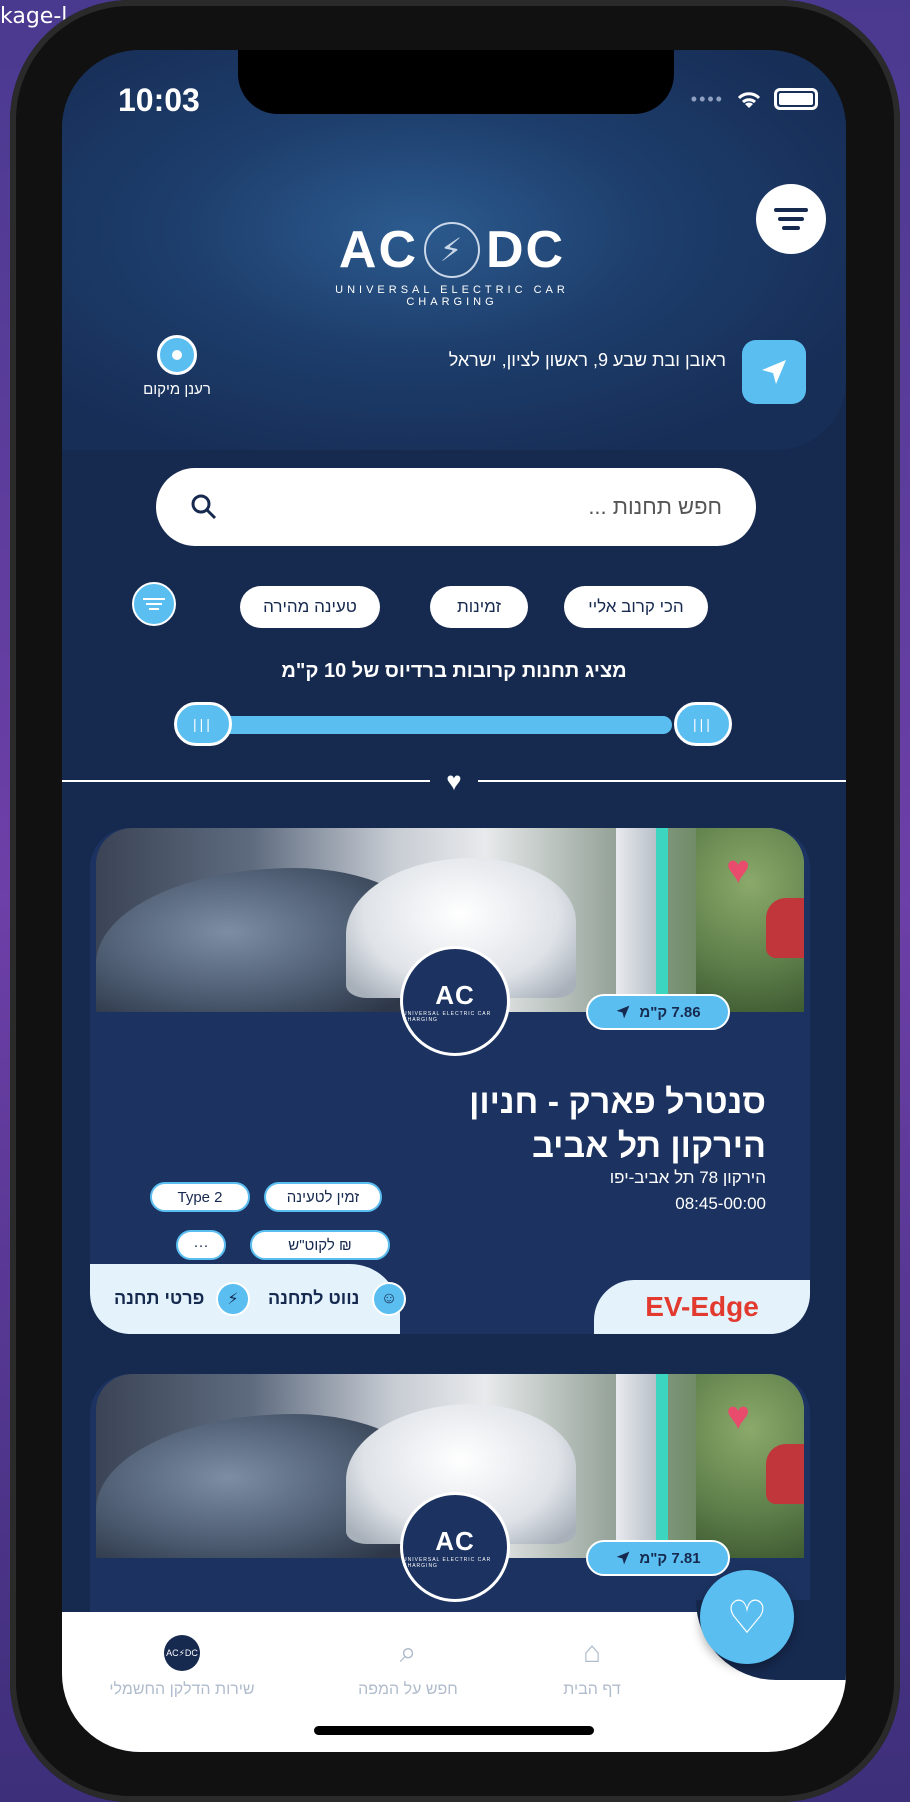  What do you see at coordinates (204, 507) in the screenshot?
I see `search-icon` at bounding box center [204, 507].